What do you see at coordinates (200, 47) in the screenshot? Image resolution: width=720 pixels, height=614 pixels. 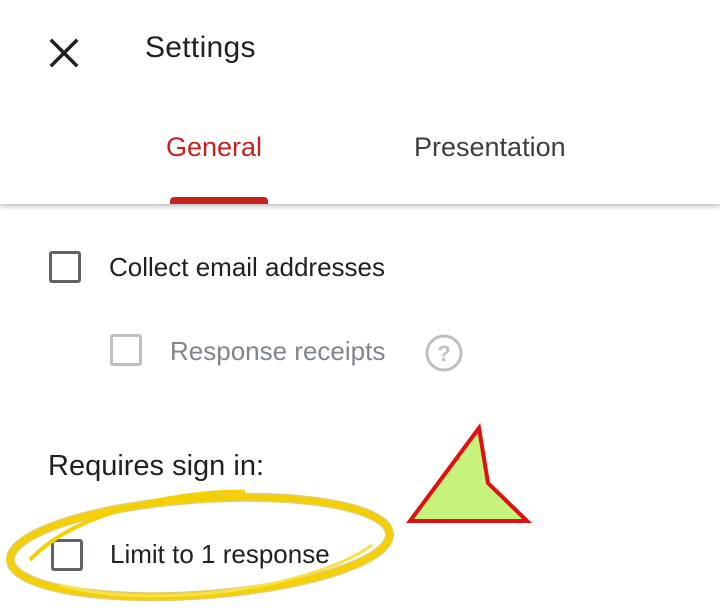 I see `page-title: Settings` at bounding box center [200, 47].